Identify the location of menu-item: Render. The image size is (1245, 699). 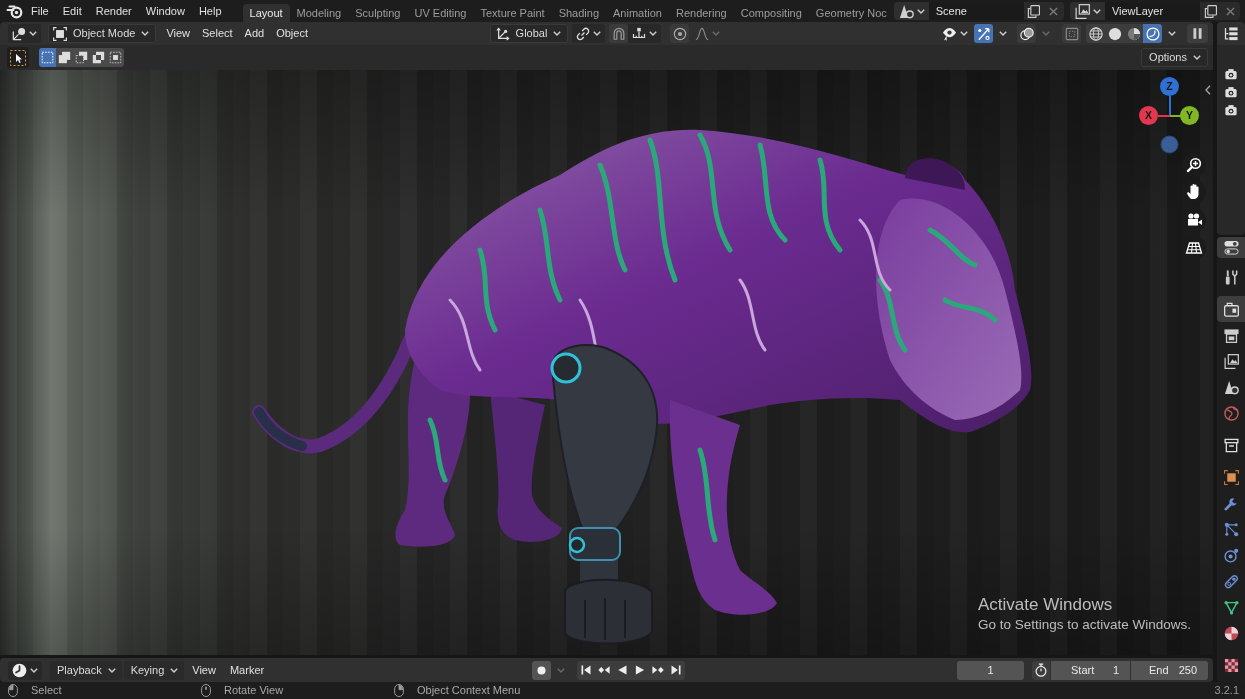
(113, 11).